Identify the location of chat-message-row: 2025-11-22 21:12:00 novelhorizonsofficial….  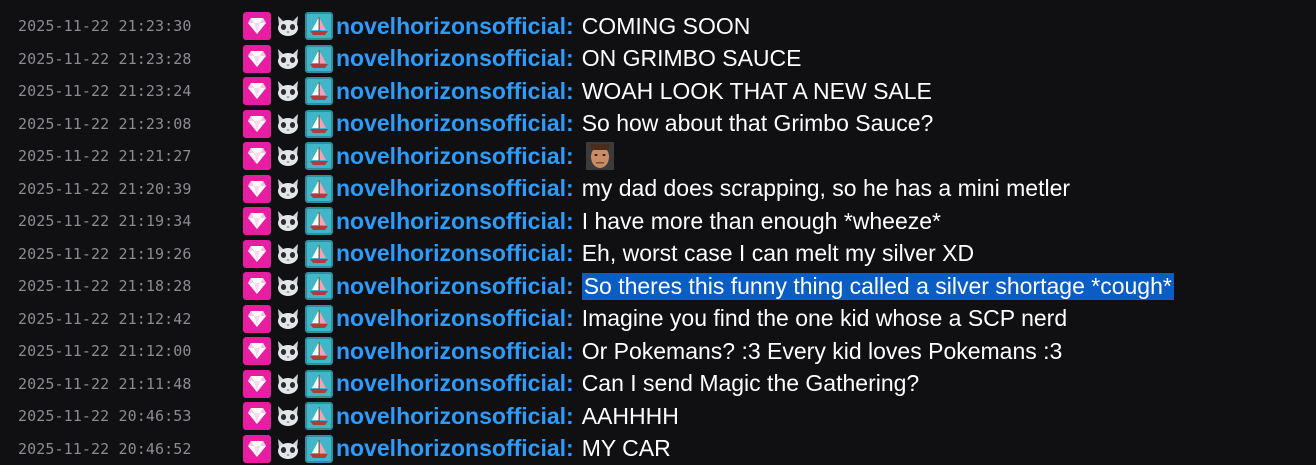
(658, 351).